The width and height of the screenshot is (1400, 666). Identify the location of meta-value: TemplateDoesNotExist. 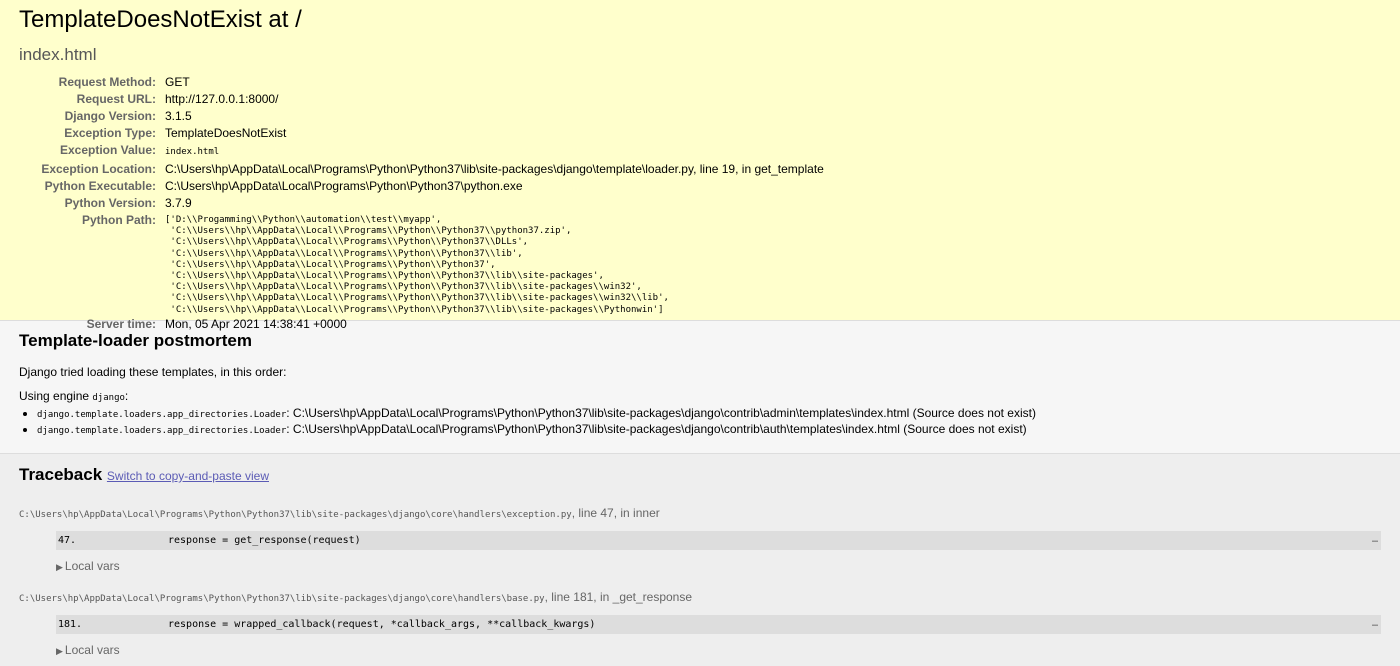
(226, 133).